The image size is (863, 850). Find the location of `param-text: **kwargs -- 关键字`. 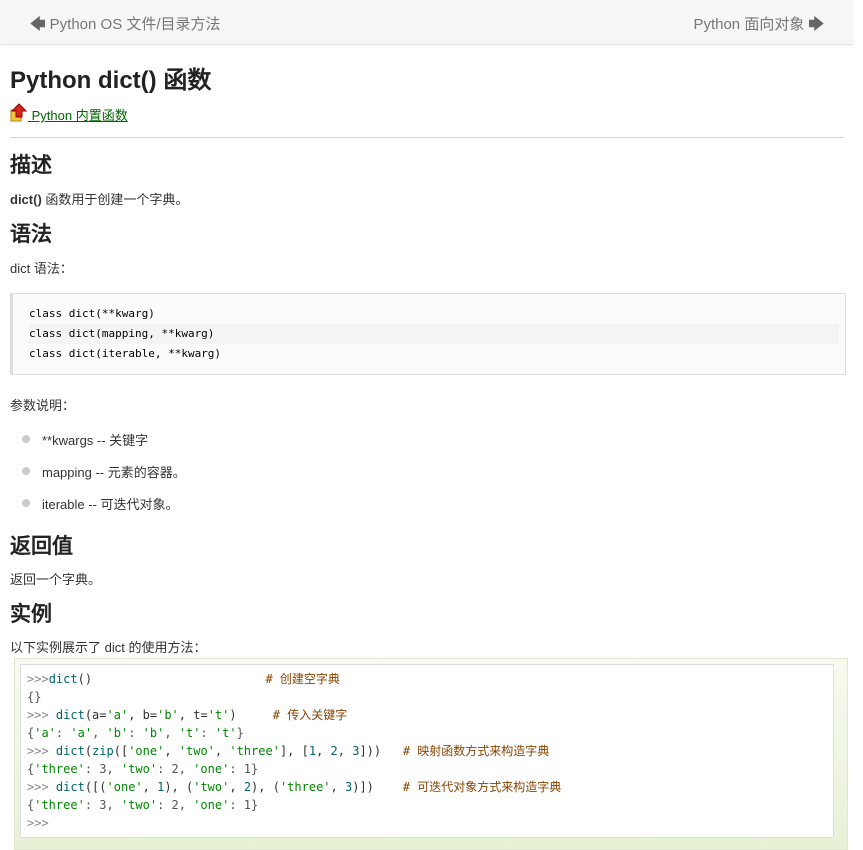

param-text: **kwargs -- 关键字 is located at coordinates (95, 440).